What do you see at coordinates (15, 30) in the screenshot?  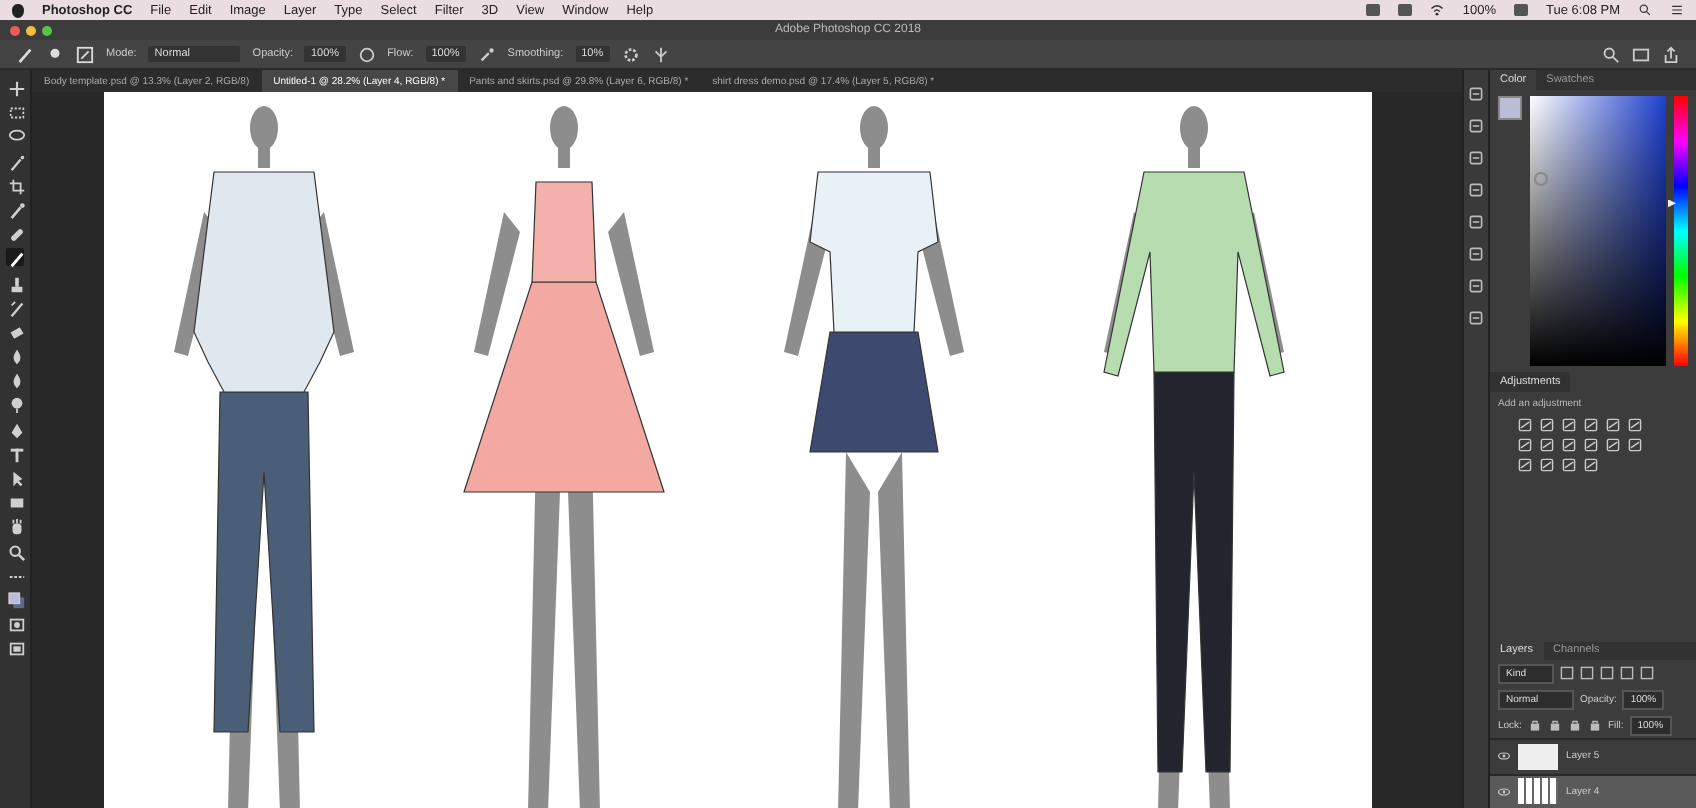 I see `close-button` at bounding box center [15, 30].